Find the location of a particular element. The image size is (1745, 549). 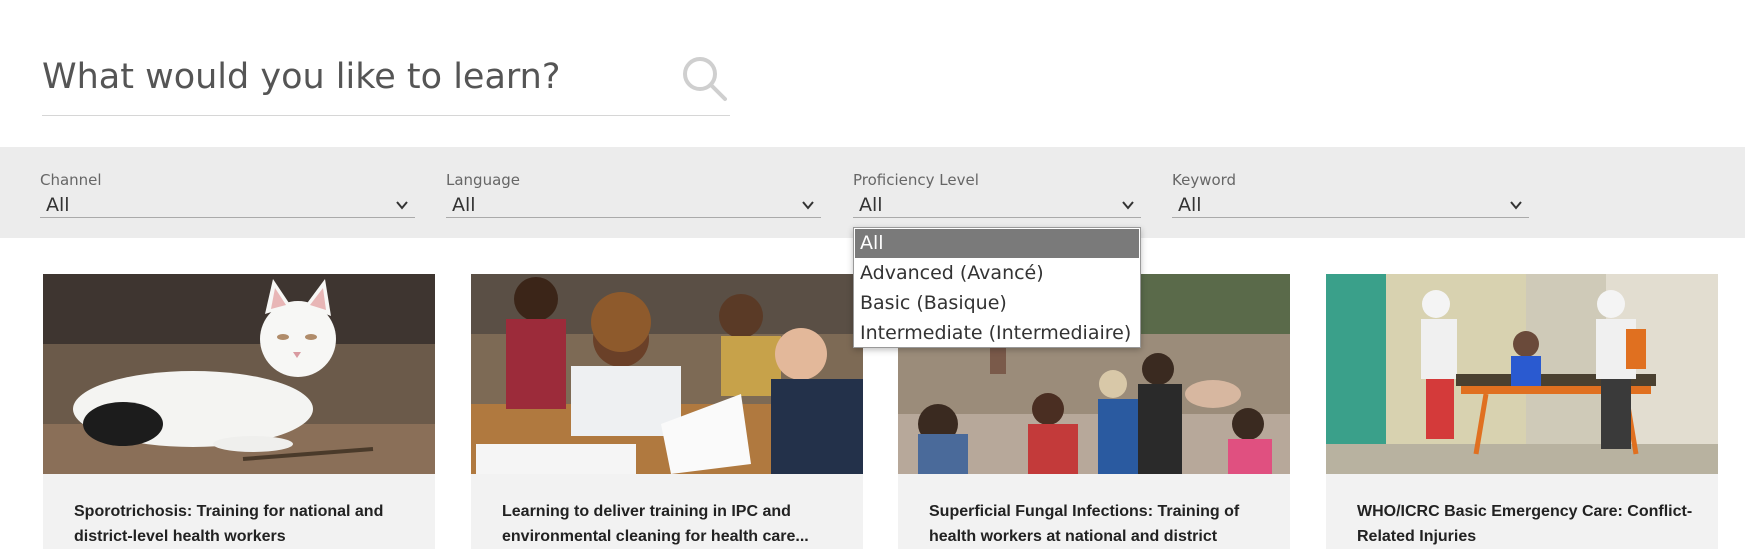

language-filter: Language All is located at coordinates (633, 194).